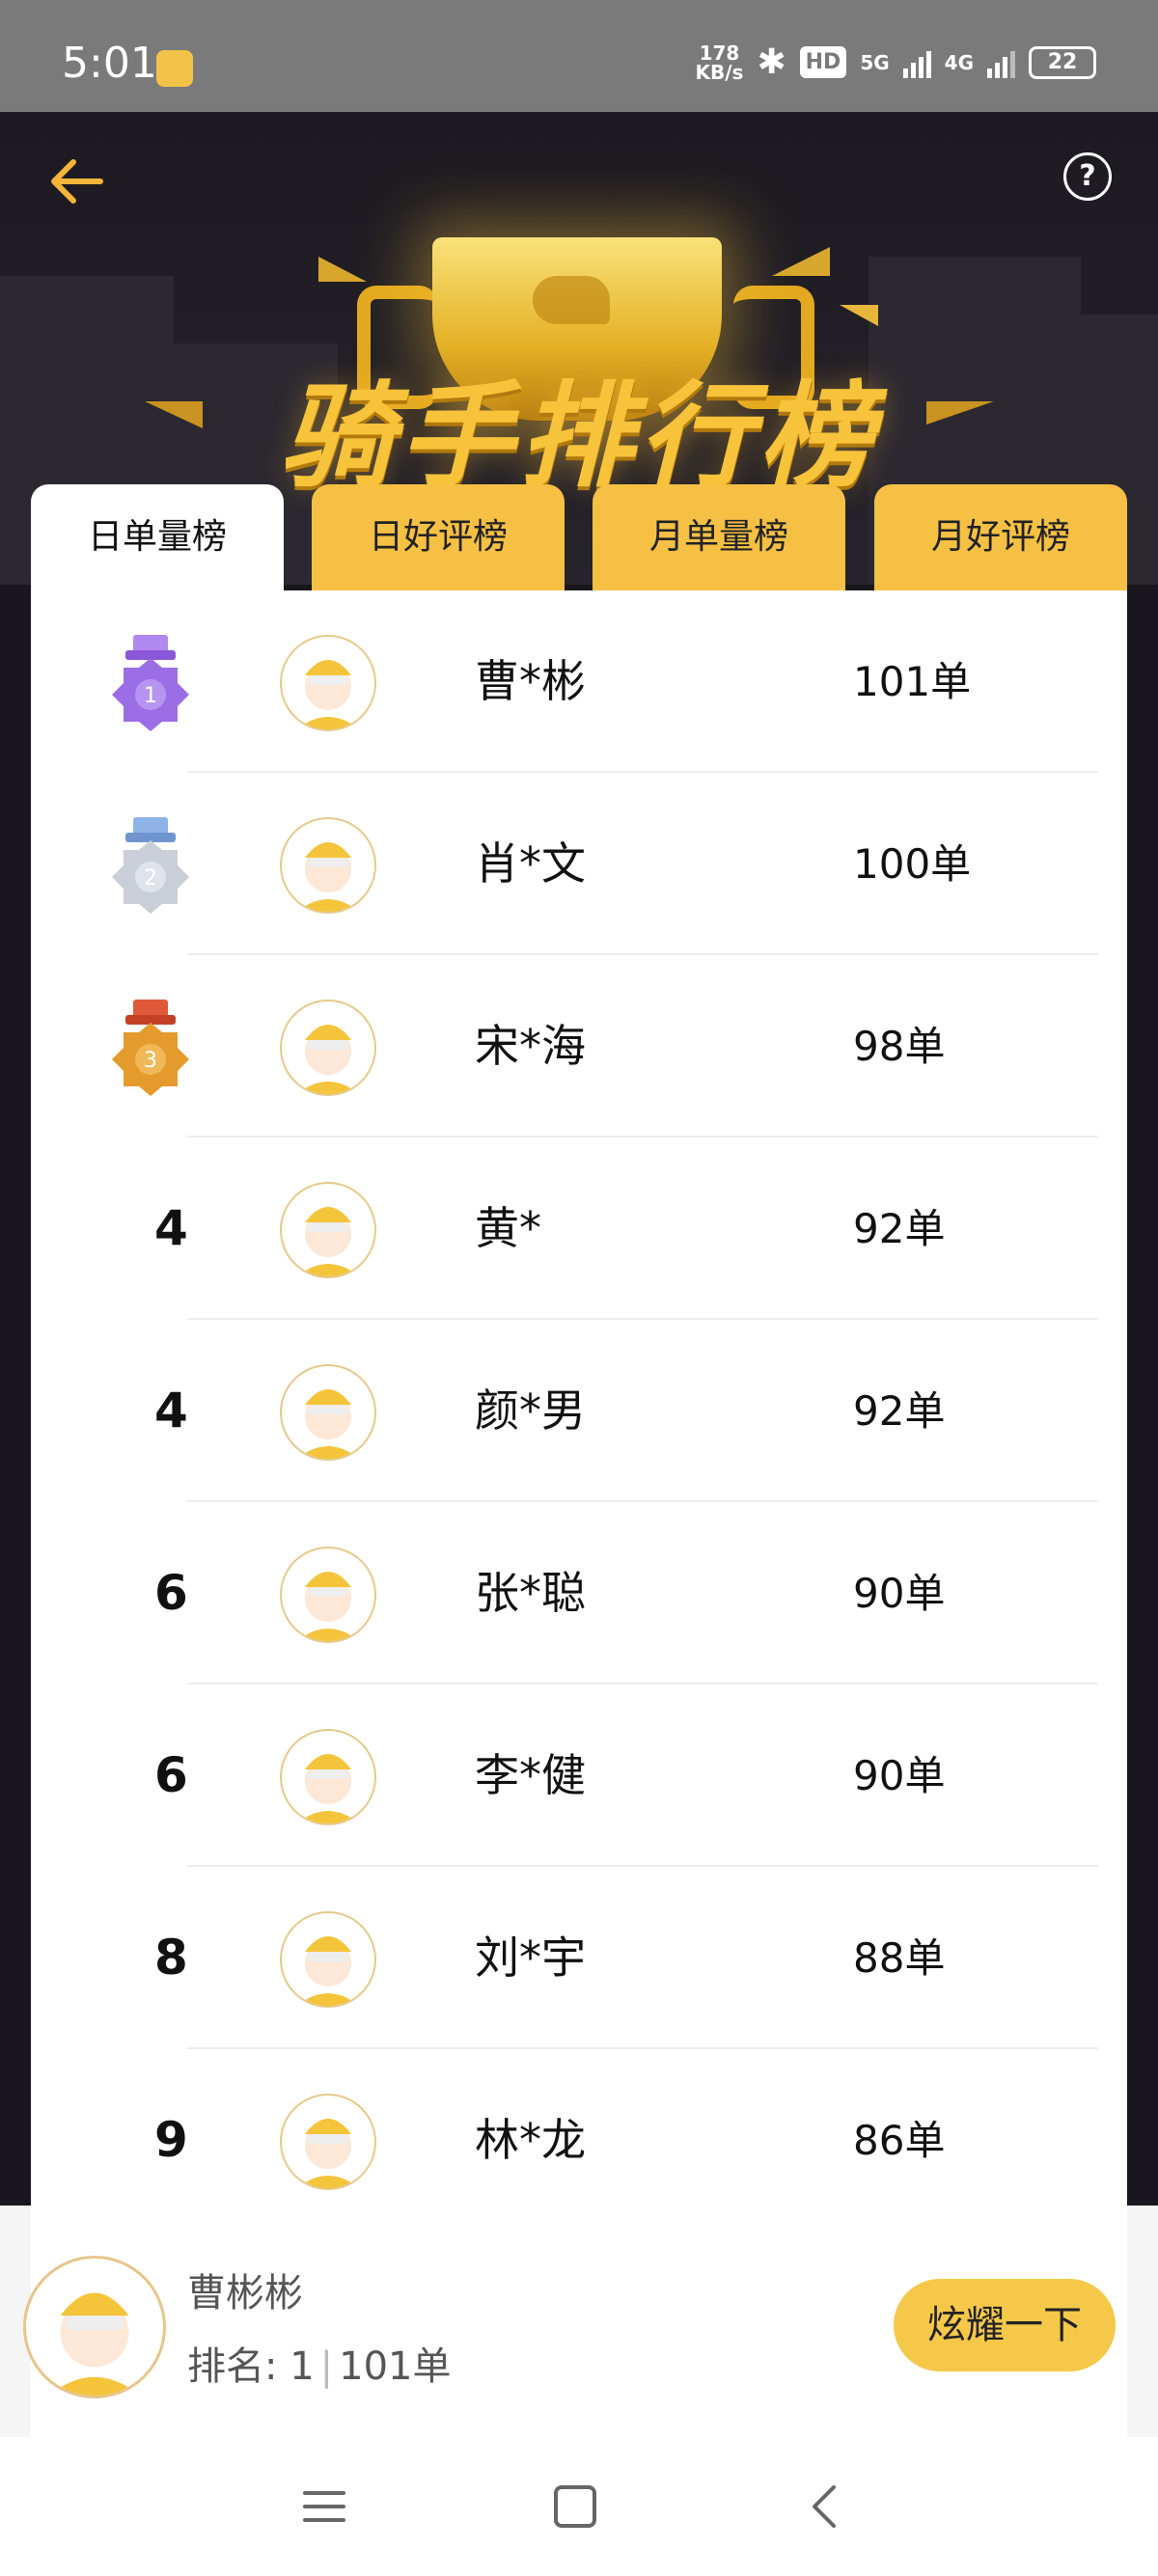 Image resolution: width=1158 pixels, height=2576 pixels. Describe the element at coordinates (1087, 176) in the screenshot. I see `help-icon: ?` at that location.